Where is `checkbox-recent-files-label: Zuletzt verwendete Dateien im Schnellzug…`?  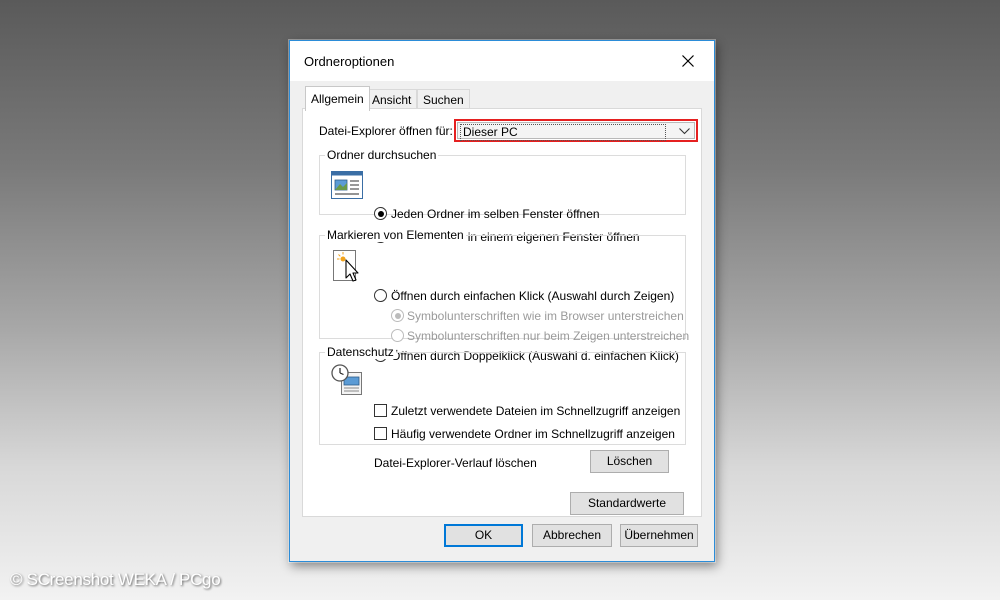
checkbox-recent-files-label: Zuletzt verwendete Dateien im Schnellzug… is located at coordinates (535, 411).